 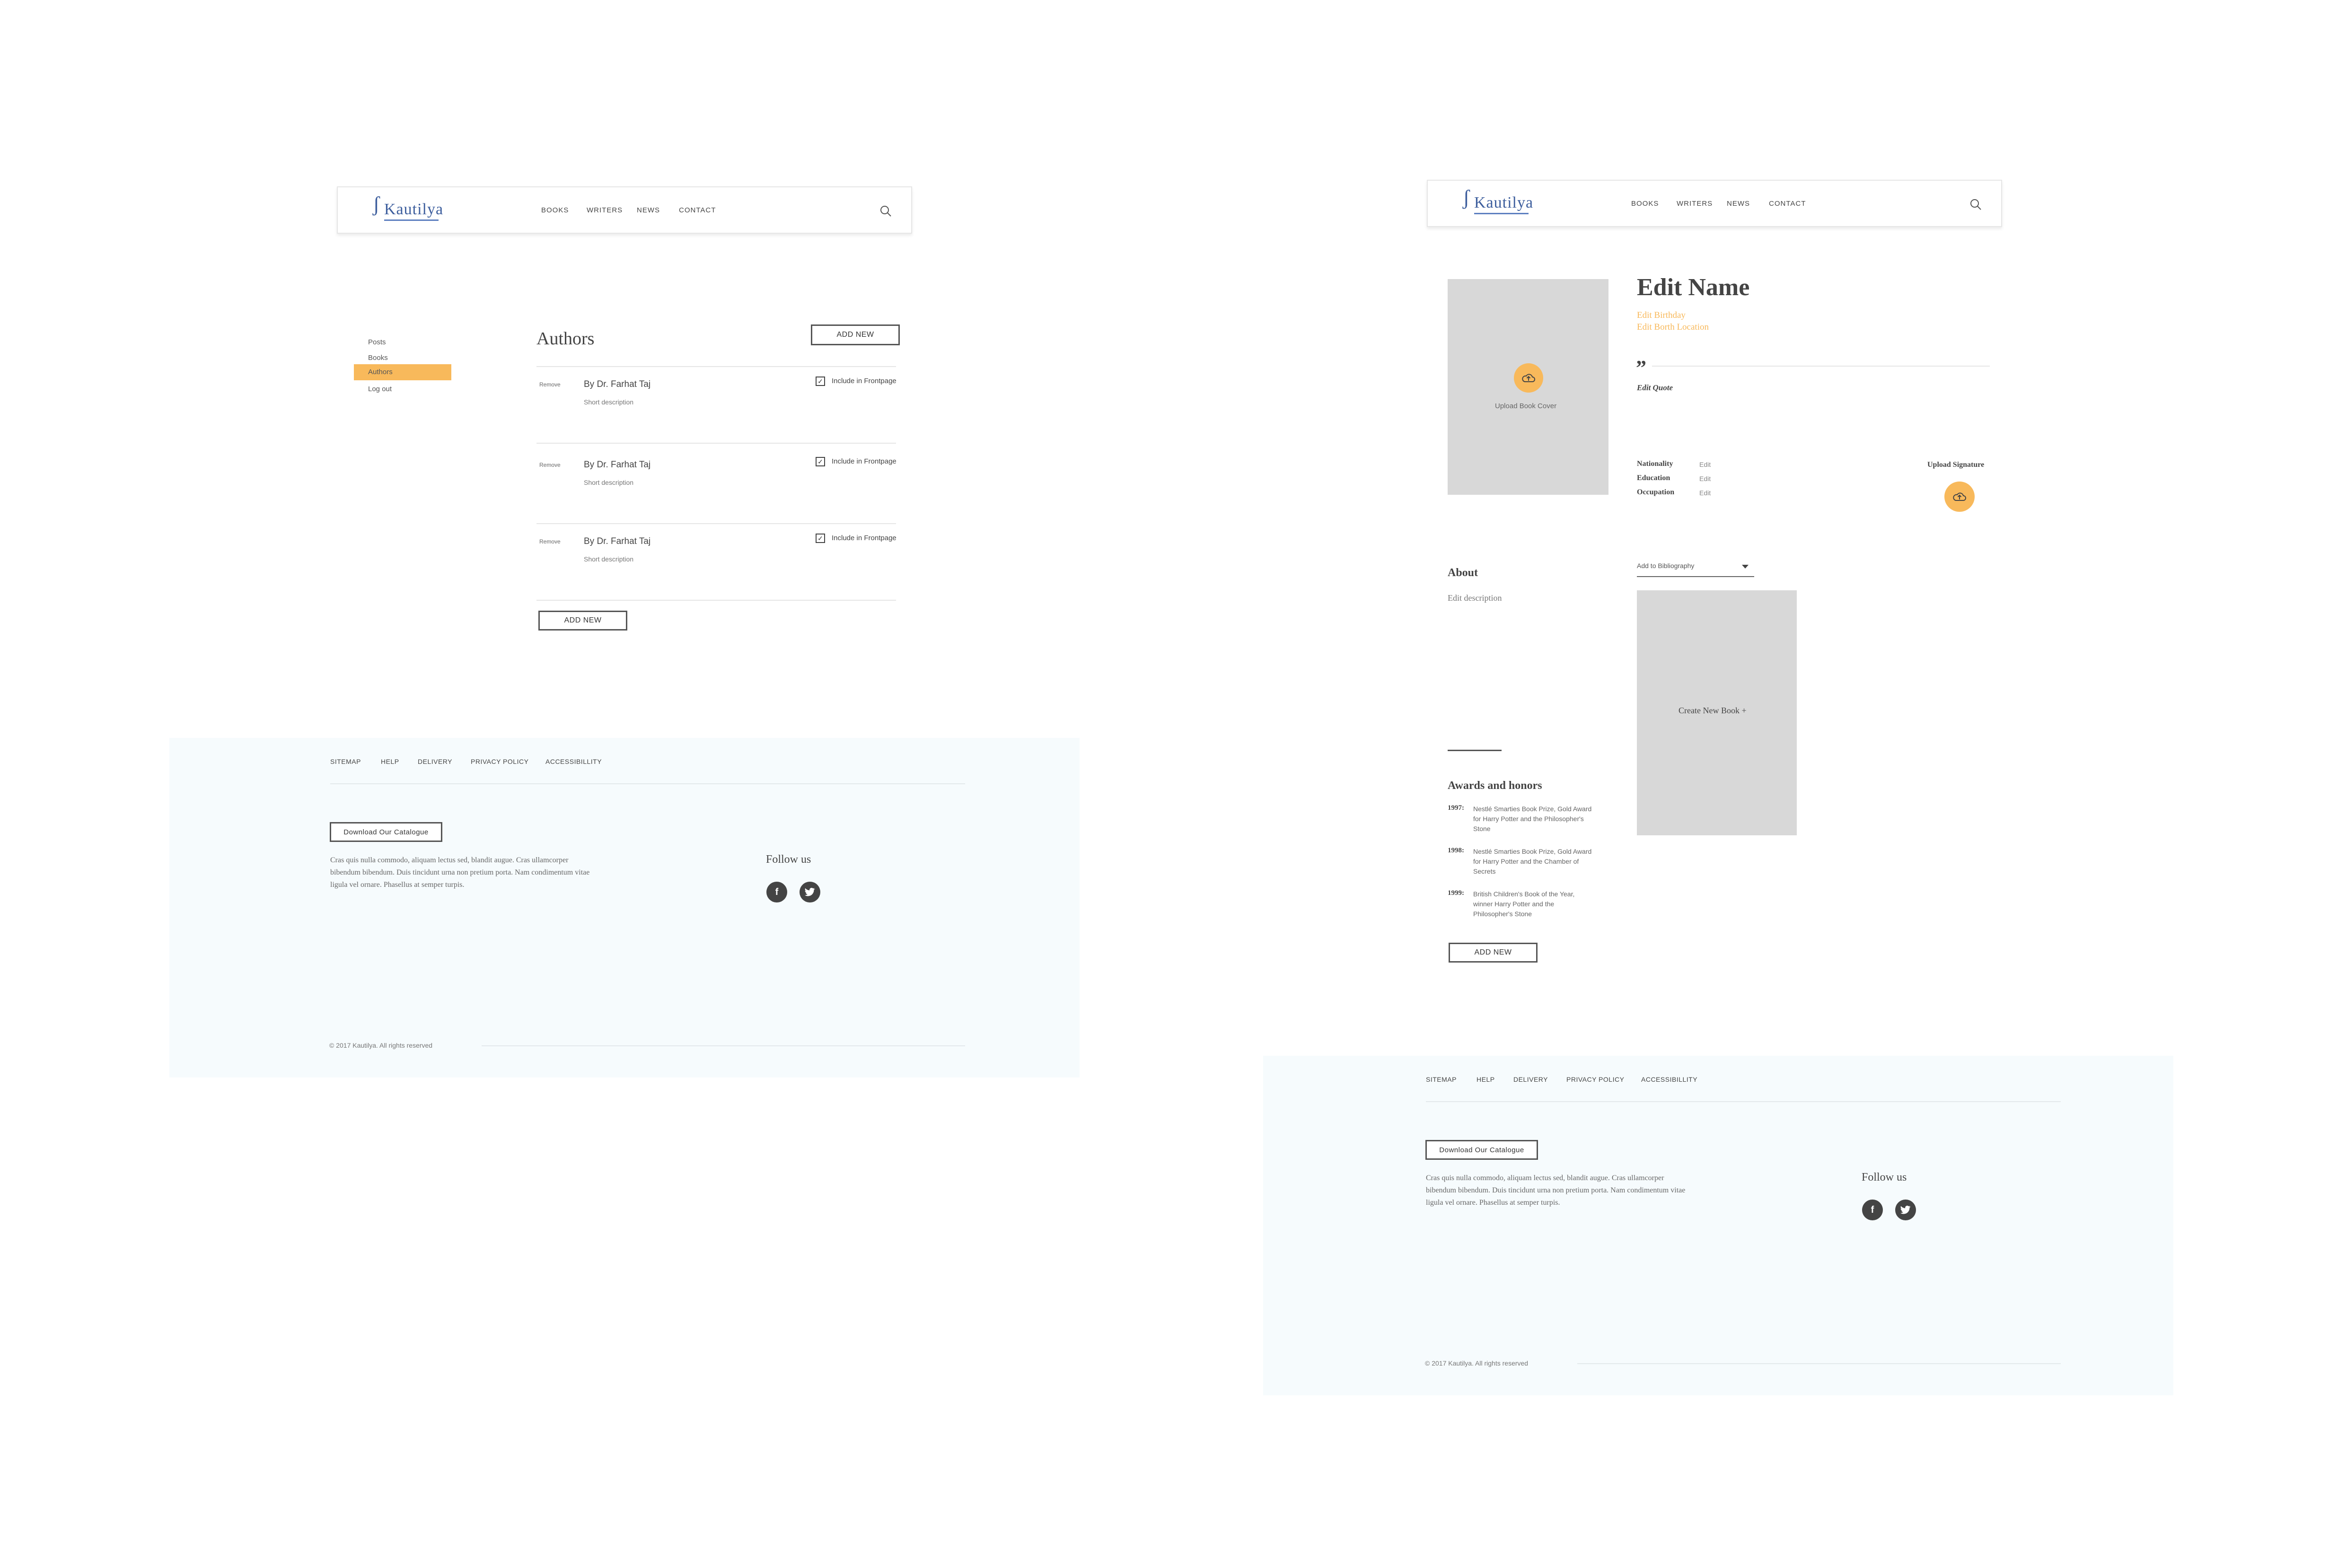 What do you see at coordinates (1714, 203) in the screenshot?
I see `site-header-editor: ʃ Kautilya BOOKS WRITERS NEWS CONTACT` at bounding box center [1714, 203].